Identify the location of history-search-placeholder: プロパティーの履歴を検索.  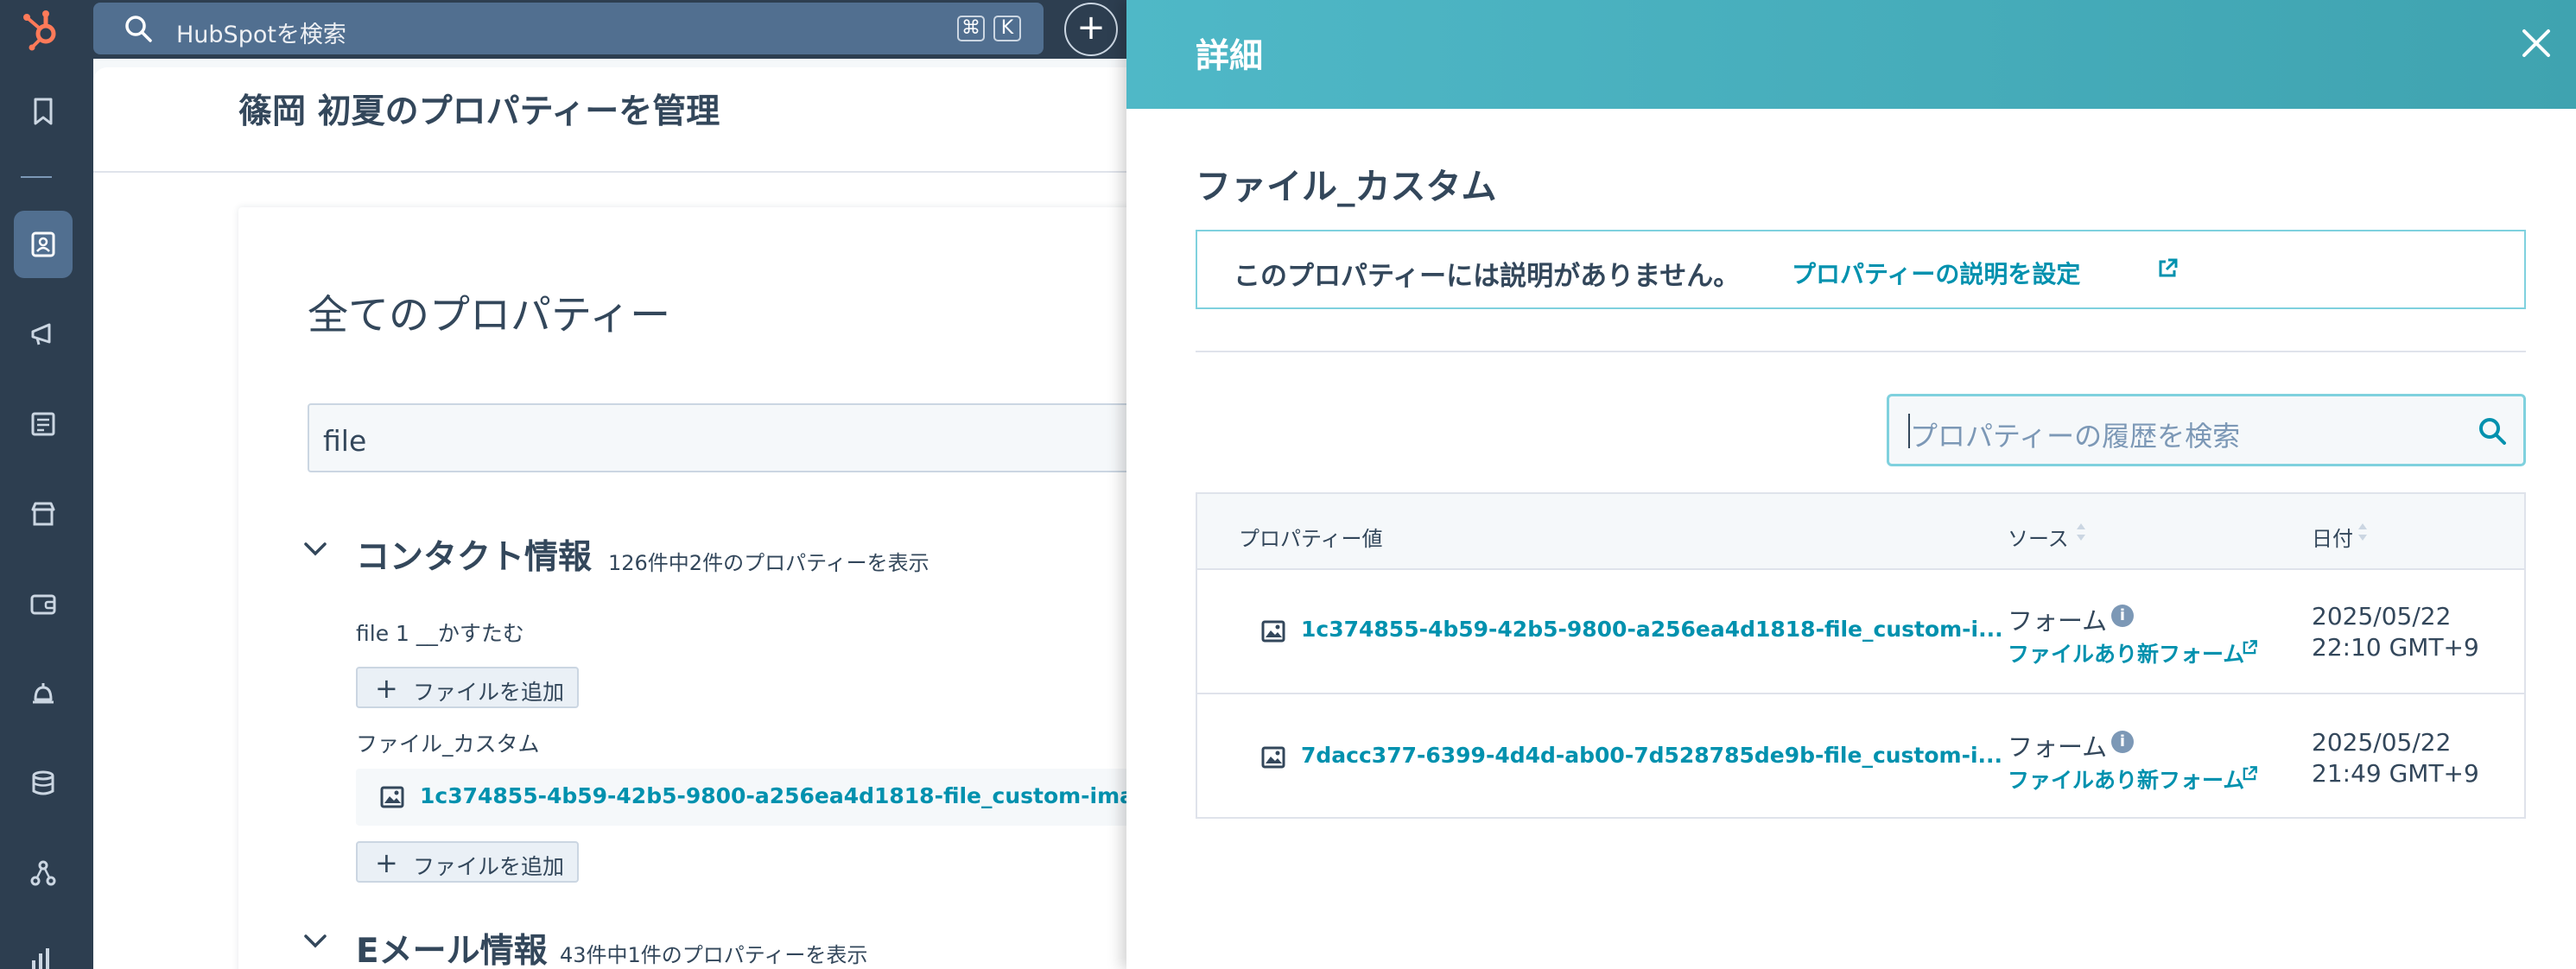
(2075, 436).